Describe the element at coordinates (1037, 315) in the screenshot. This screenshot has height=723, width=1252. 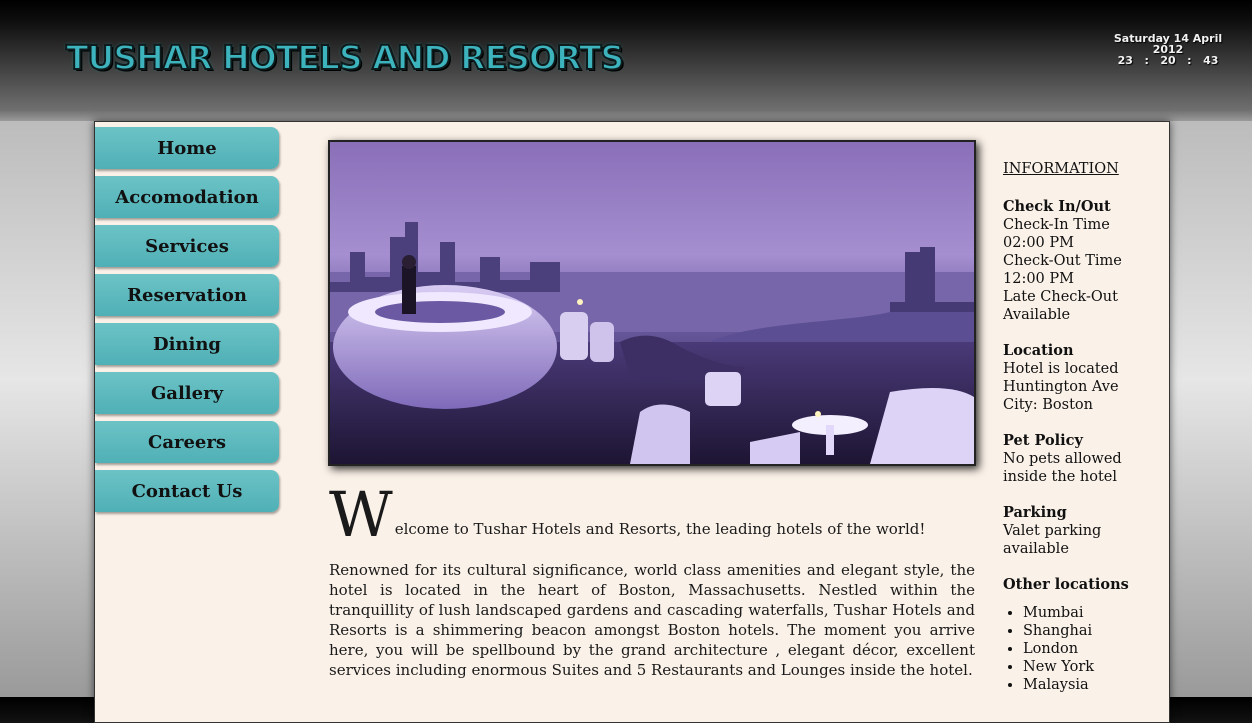
I see `checkin-line: Available` at that location.